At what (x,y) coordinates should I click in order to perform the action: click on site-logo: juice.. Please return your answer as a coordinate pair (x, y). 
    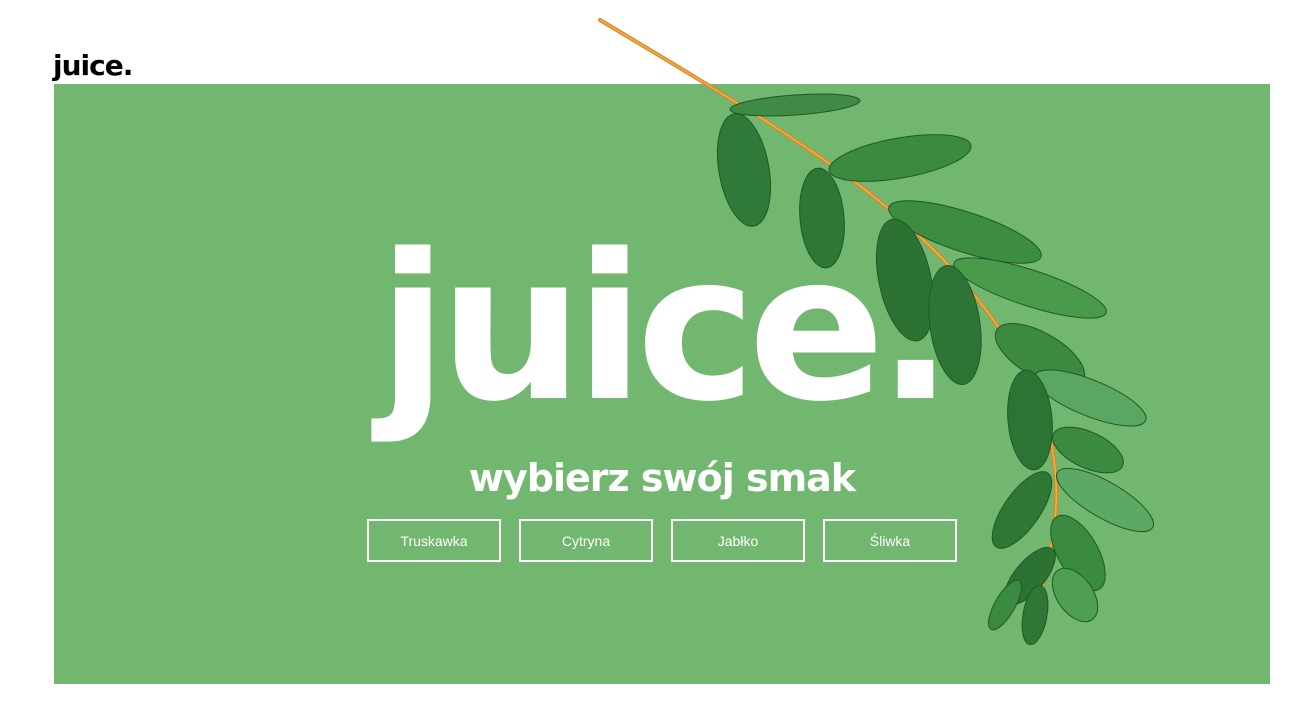
    Looking at the image, I should click on (93, 66).